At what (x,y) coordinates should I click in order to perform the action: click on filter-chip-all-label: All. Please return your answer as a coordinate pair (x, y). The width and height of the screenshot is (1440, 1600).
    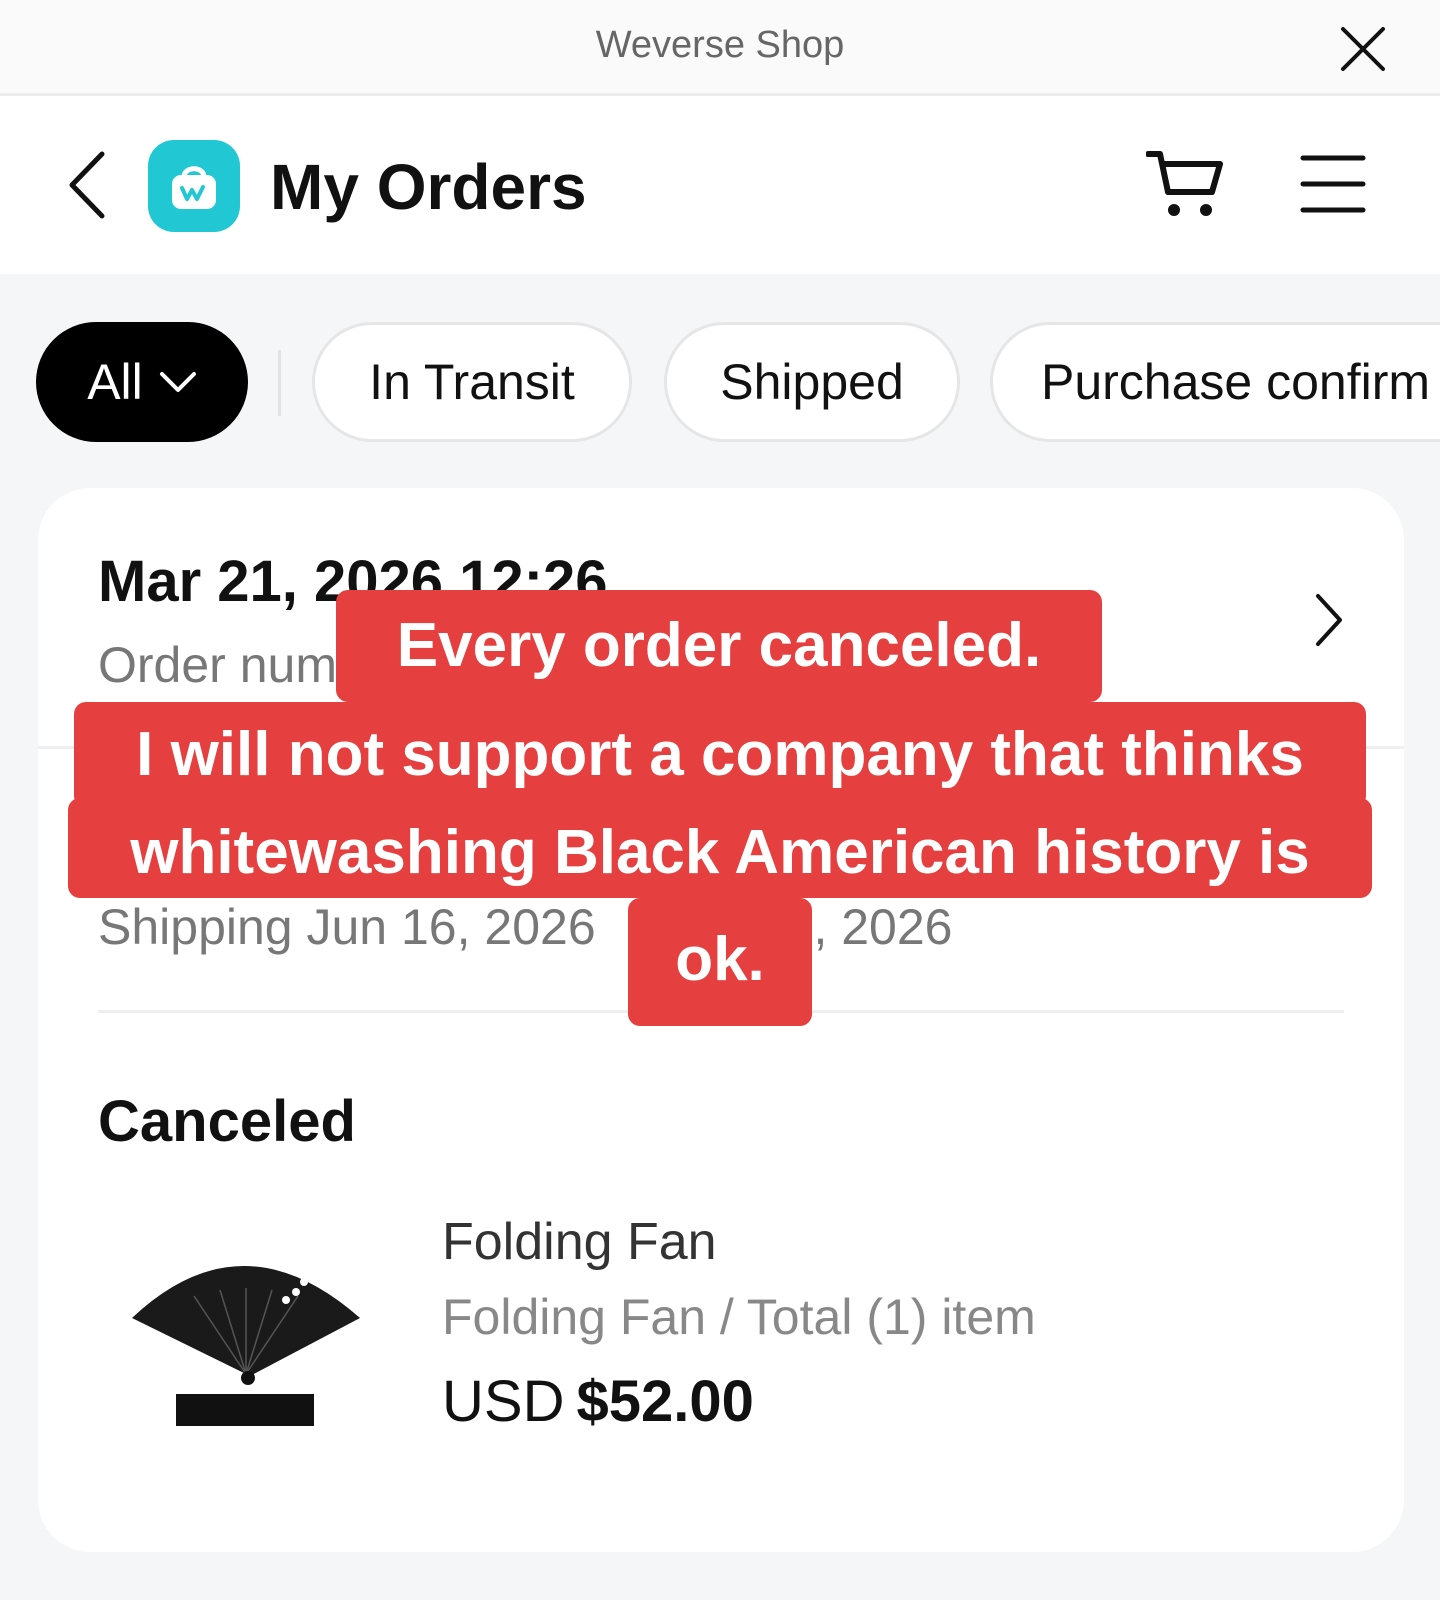
    Looking at the image, I should click on (115, 382).